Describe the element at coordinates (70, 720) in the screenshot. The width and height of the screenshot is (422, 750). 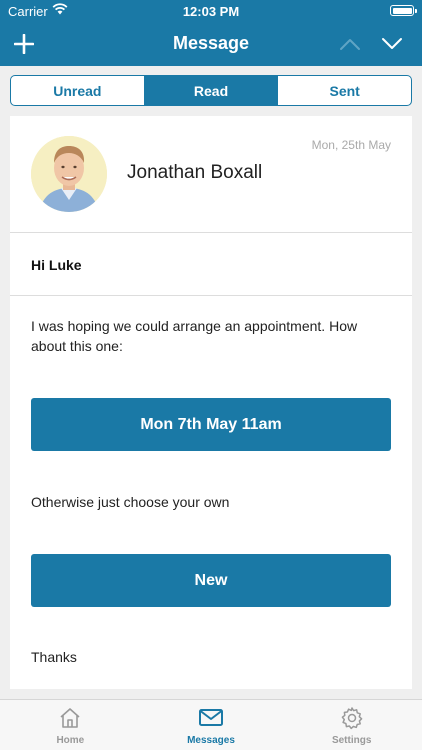
I see `home-icon` at that location.